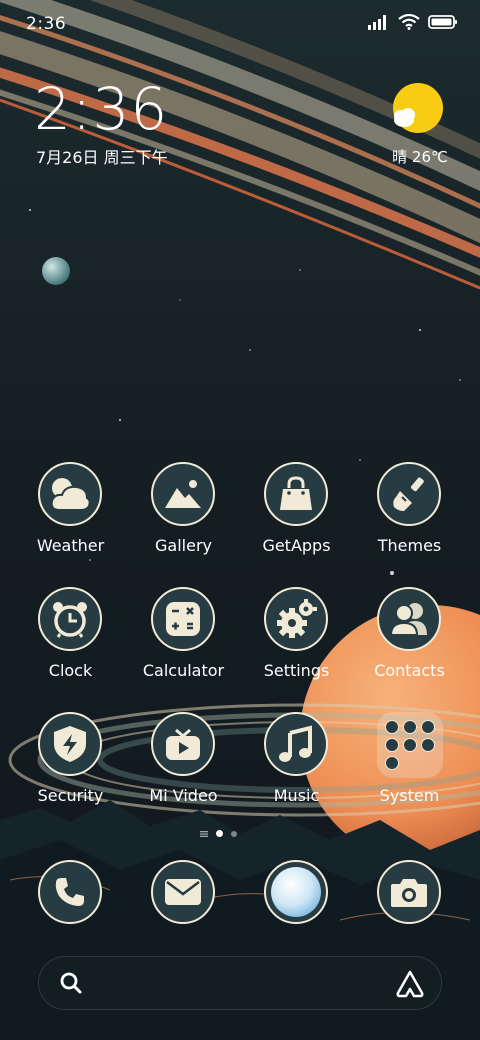  What do you see at coordinates (409, 22) in the screenshot?
I see `wifi-icon` at bounding box center [409, 22].